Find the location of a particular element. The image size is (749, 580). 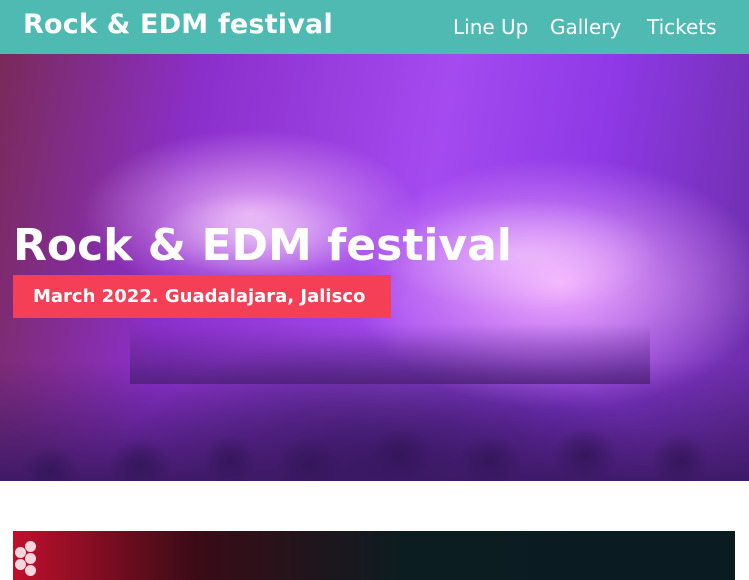

spotlight-cluster is located at coordinates (28, 560).